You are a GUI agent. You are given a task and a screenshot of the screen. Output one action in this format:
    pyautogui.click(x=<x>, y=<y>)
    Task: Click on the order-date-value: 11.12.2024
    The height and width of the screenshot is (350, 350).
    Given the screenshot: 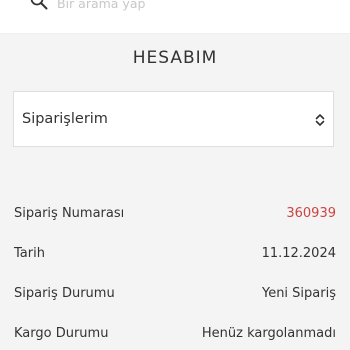 What is the action you would take?
    pyautogui.click(x=298, y=253)
    